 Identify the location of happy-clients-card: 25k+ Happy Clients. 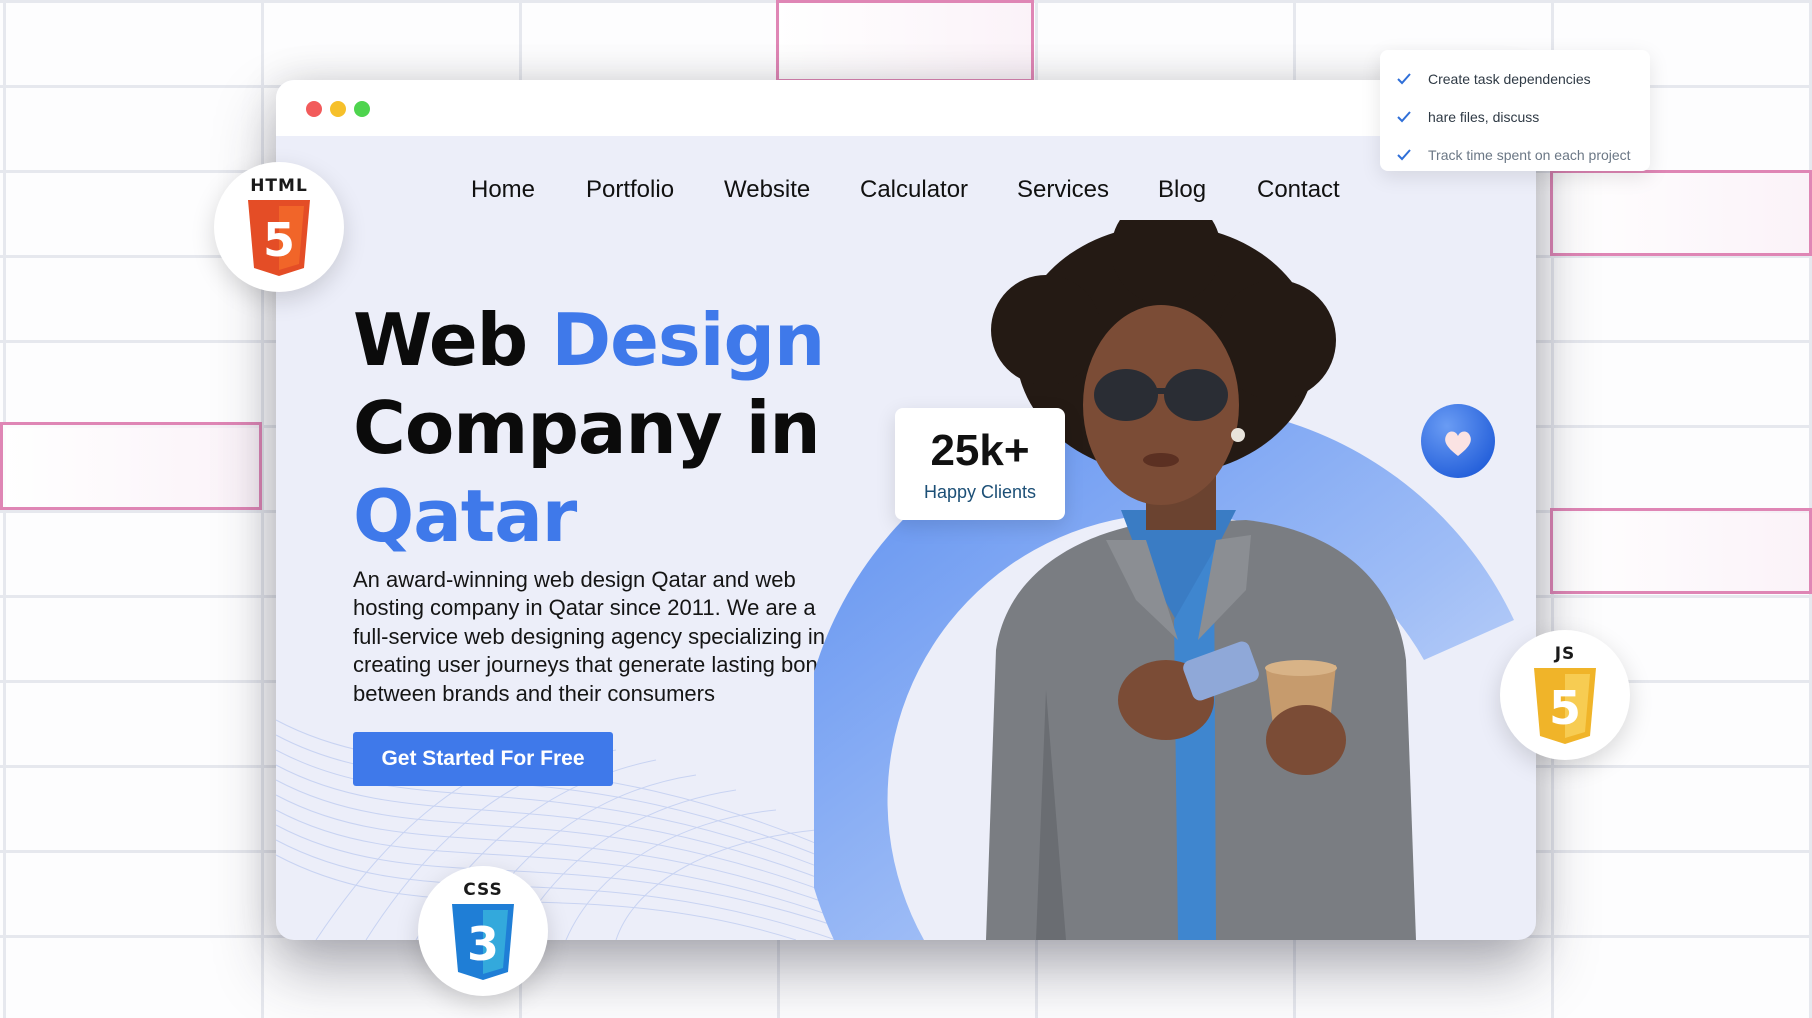
(980, 464).